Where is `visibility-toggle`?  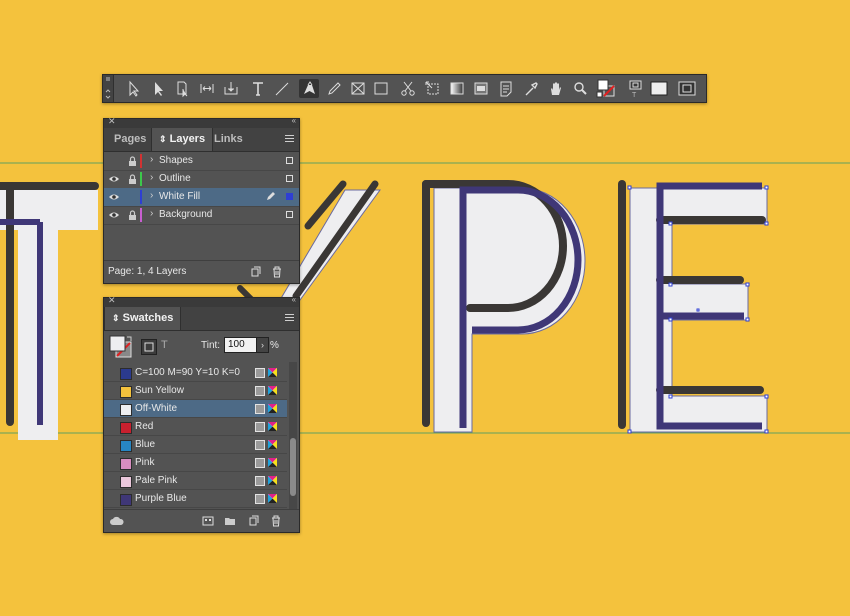 visibility-toggle is located at coordinates (114, 161).